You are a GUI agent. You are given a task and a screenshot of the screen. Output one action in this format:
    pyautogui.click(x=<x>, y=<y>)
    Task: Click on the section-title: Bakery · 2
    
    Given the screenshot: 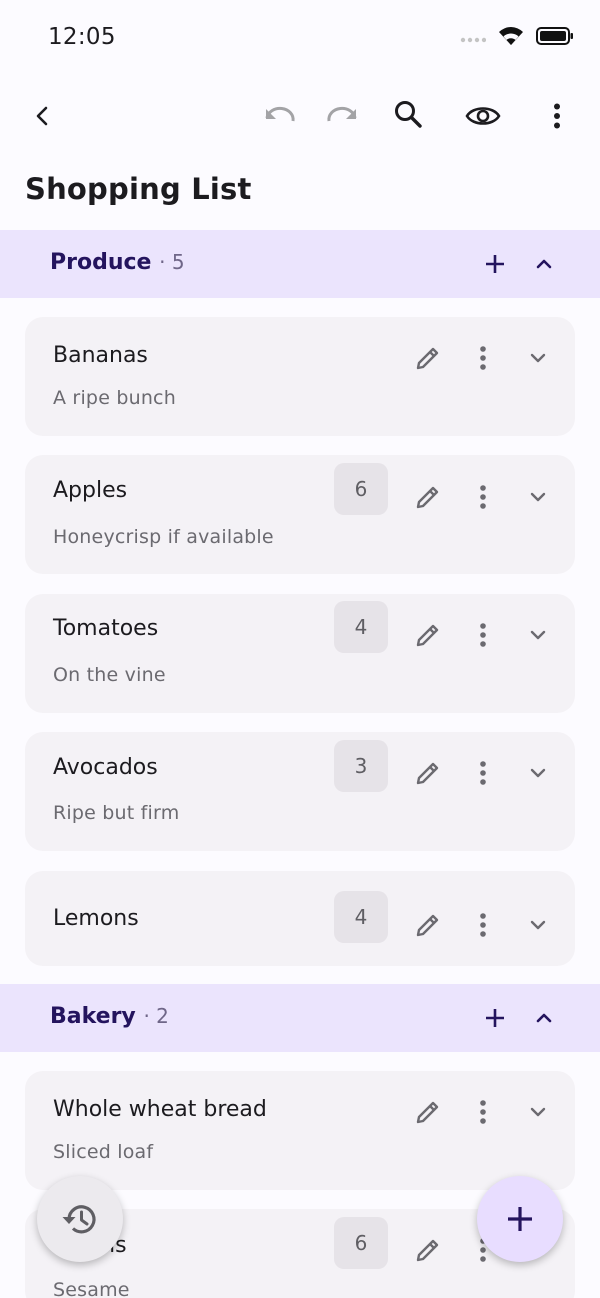 What is the action you would take?
    pyautogui.click(x=109, y=1016)
    